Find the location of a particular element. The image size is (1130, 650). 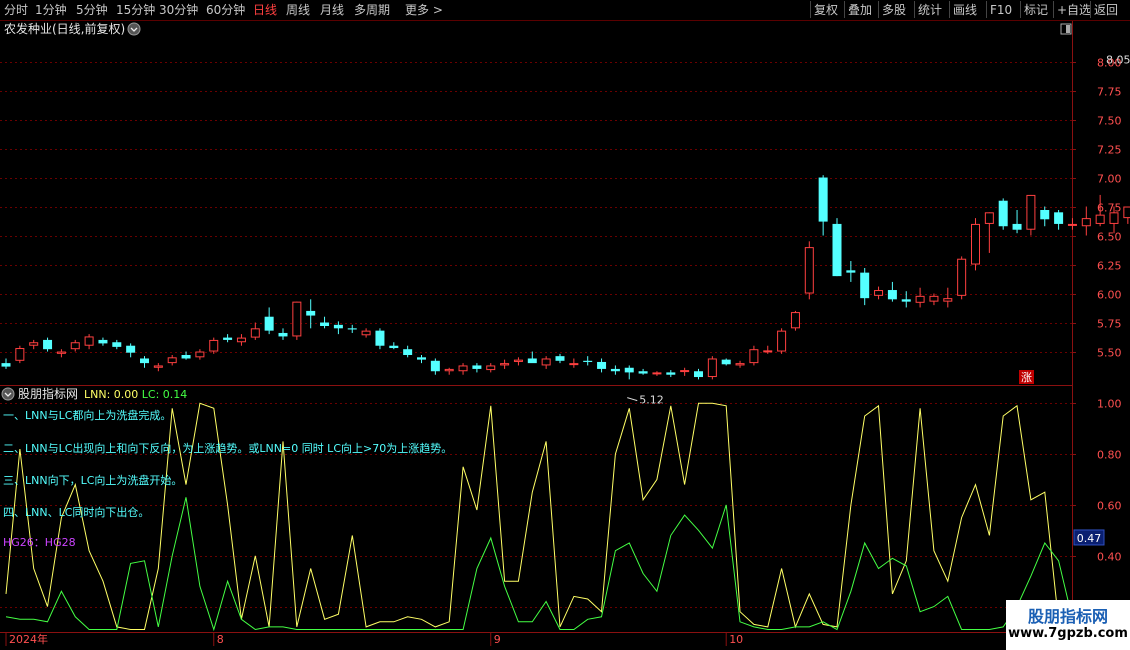

indicator-title: 股朋指标网 is located at coordinates (48, 393).